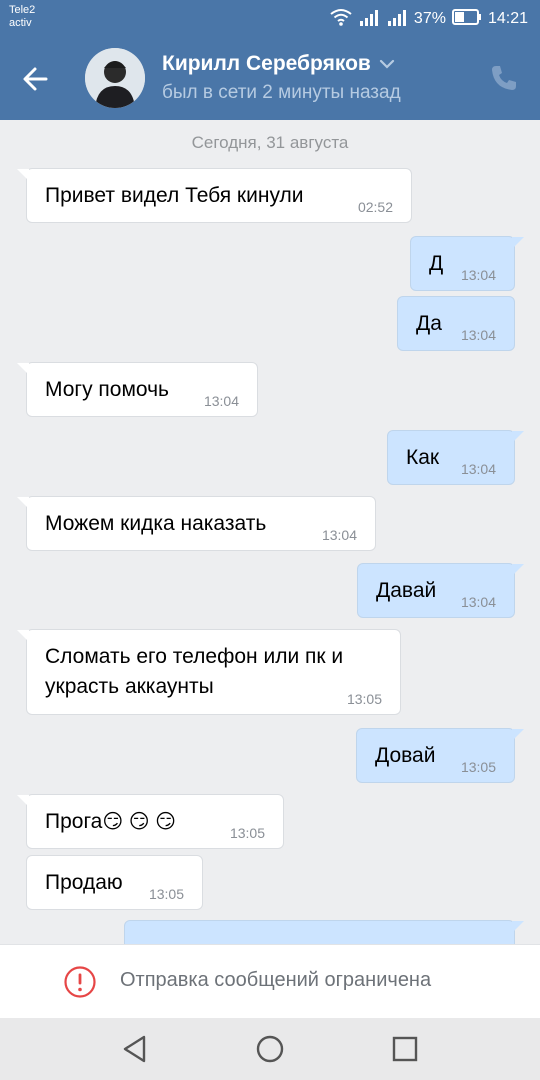 This screenshot has height=1080, width=540. I want to click on incoming-message: Можем кидка наказать 13:04, so click(196, 523).